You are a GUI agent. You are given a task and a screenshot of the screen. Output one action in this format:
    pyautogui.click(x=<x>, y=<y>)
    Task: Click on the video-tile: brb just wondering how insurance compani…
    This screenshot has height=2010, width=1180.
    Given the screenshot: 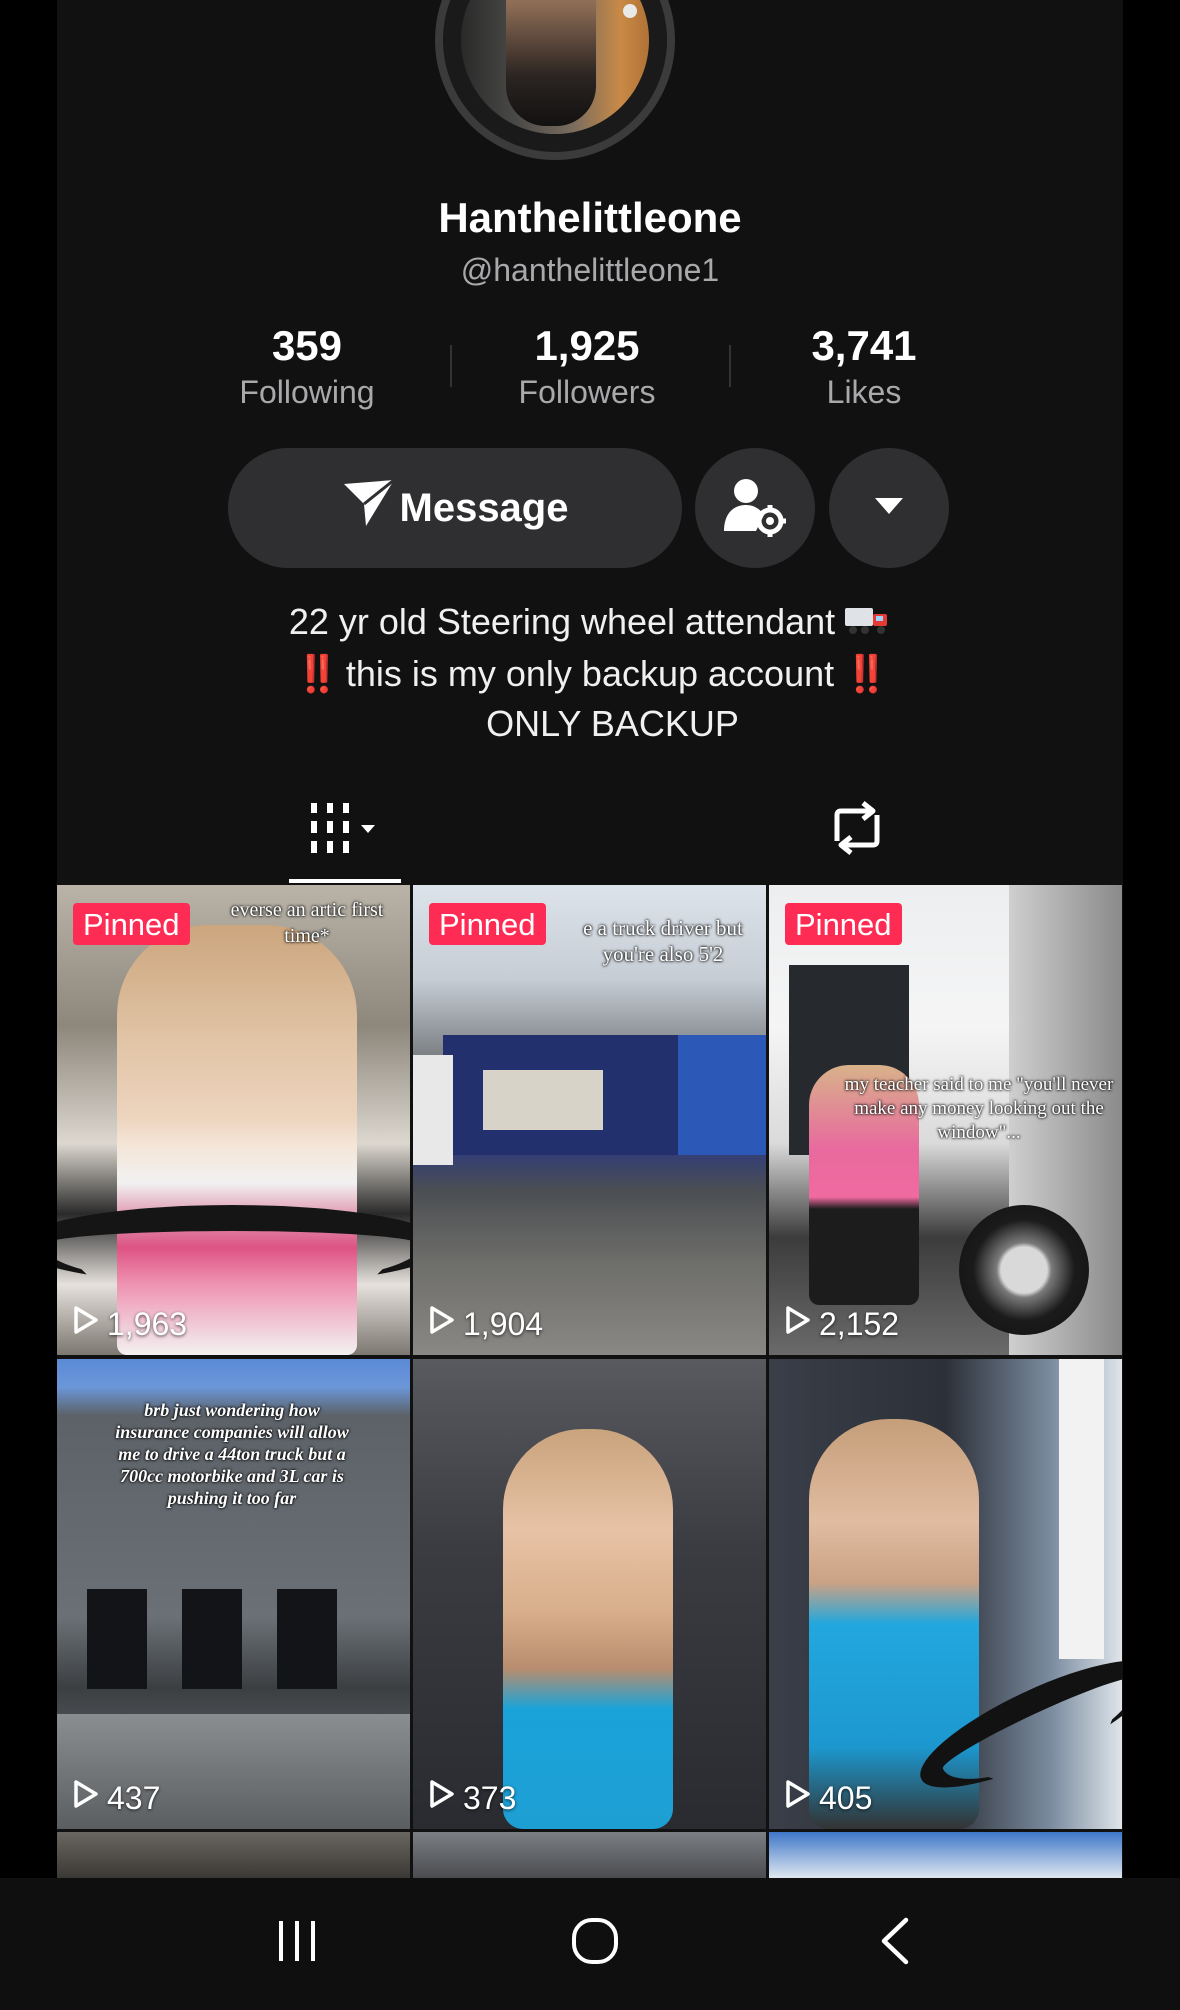 What is the action you would take?
    pyautogui.click(x=233, y=1594)
    